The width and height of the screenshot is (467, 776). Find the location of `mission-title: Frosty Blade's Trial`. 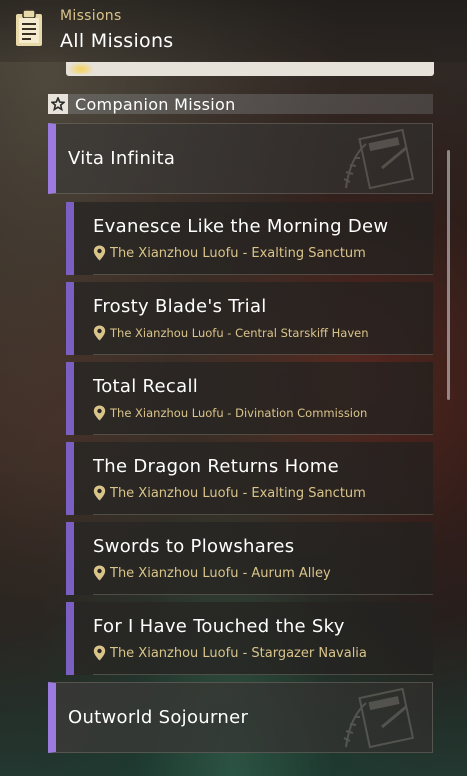

mission-title: Frosty Blade's Trial is located at coordinates (180, 306).